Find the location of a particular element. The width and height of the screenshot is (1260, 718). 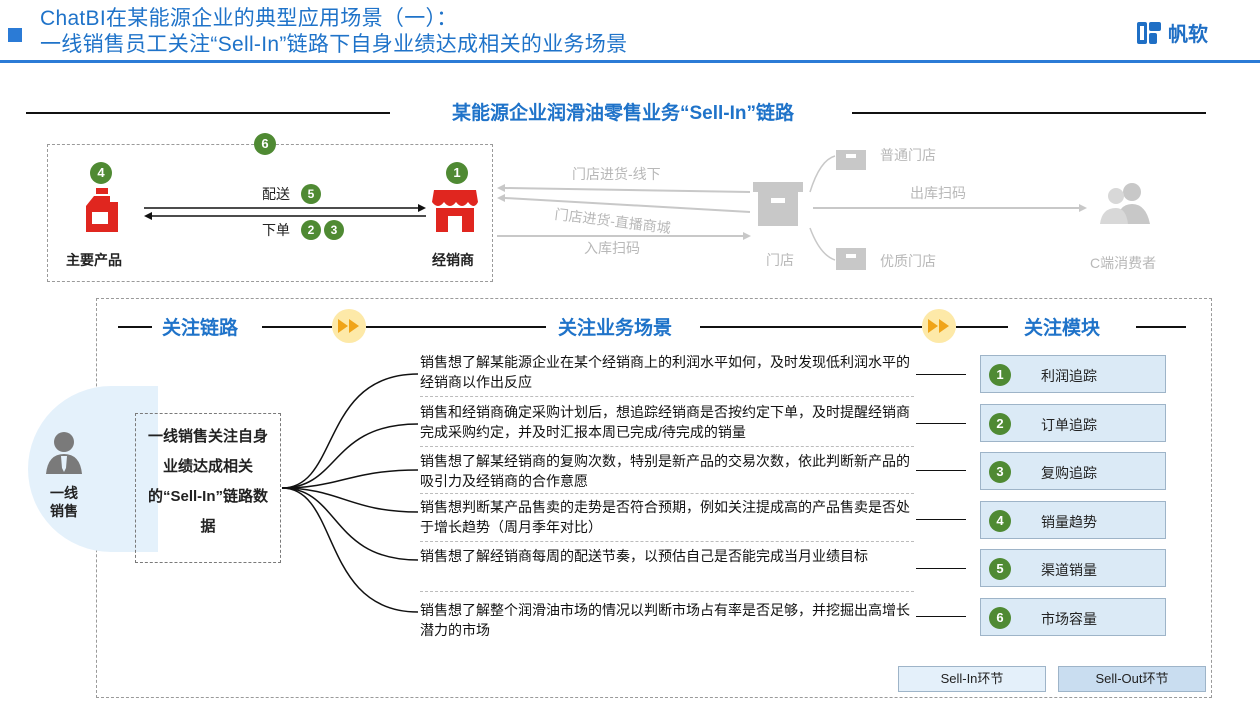

module-sales-trend: 4 销量趋势 is located at coordinates (1073, 520).